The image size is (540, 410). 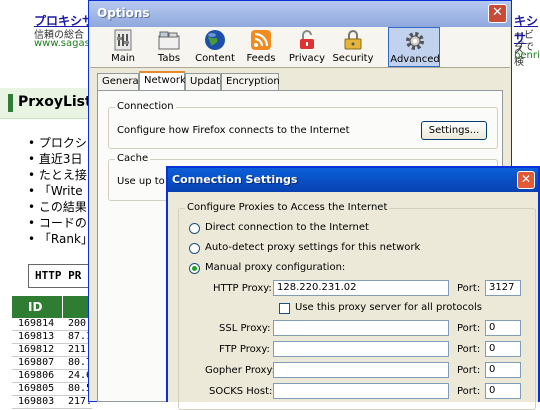 I want to click on options-titlebar: Options ✕, so click(x=300, y=14).